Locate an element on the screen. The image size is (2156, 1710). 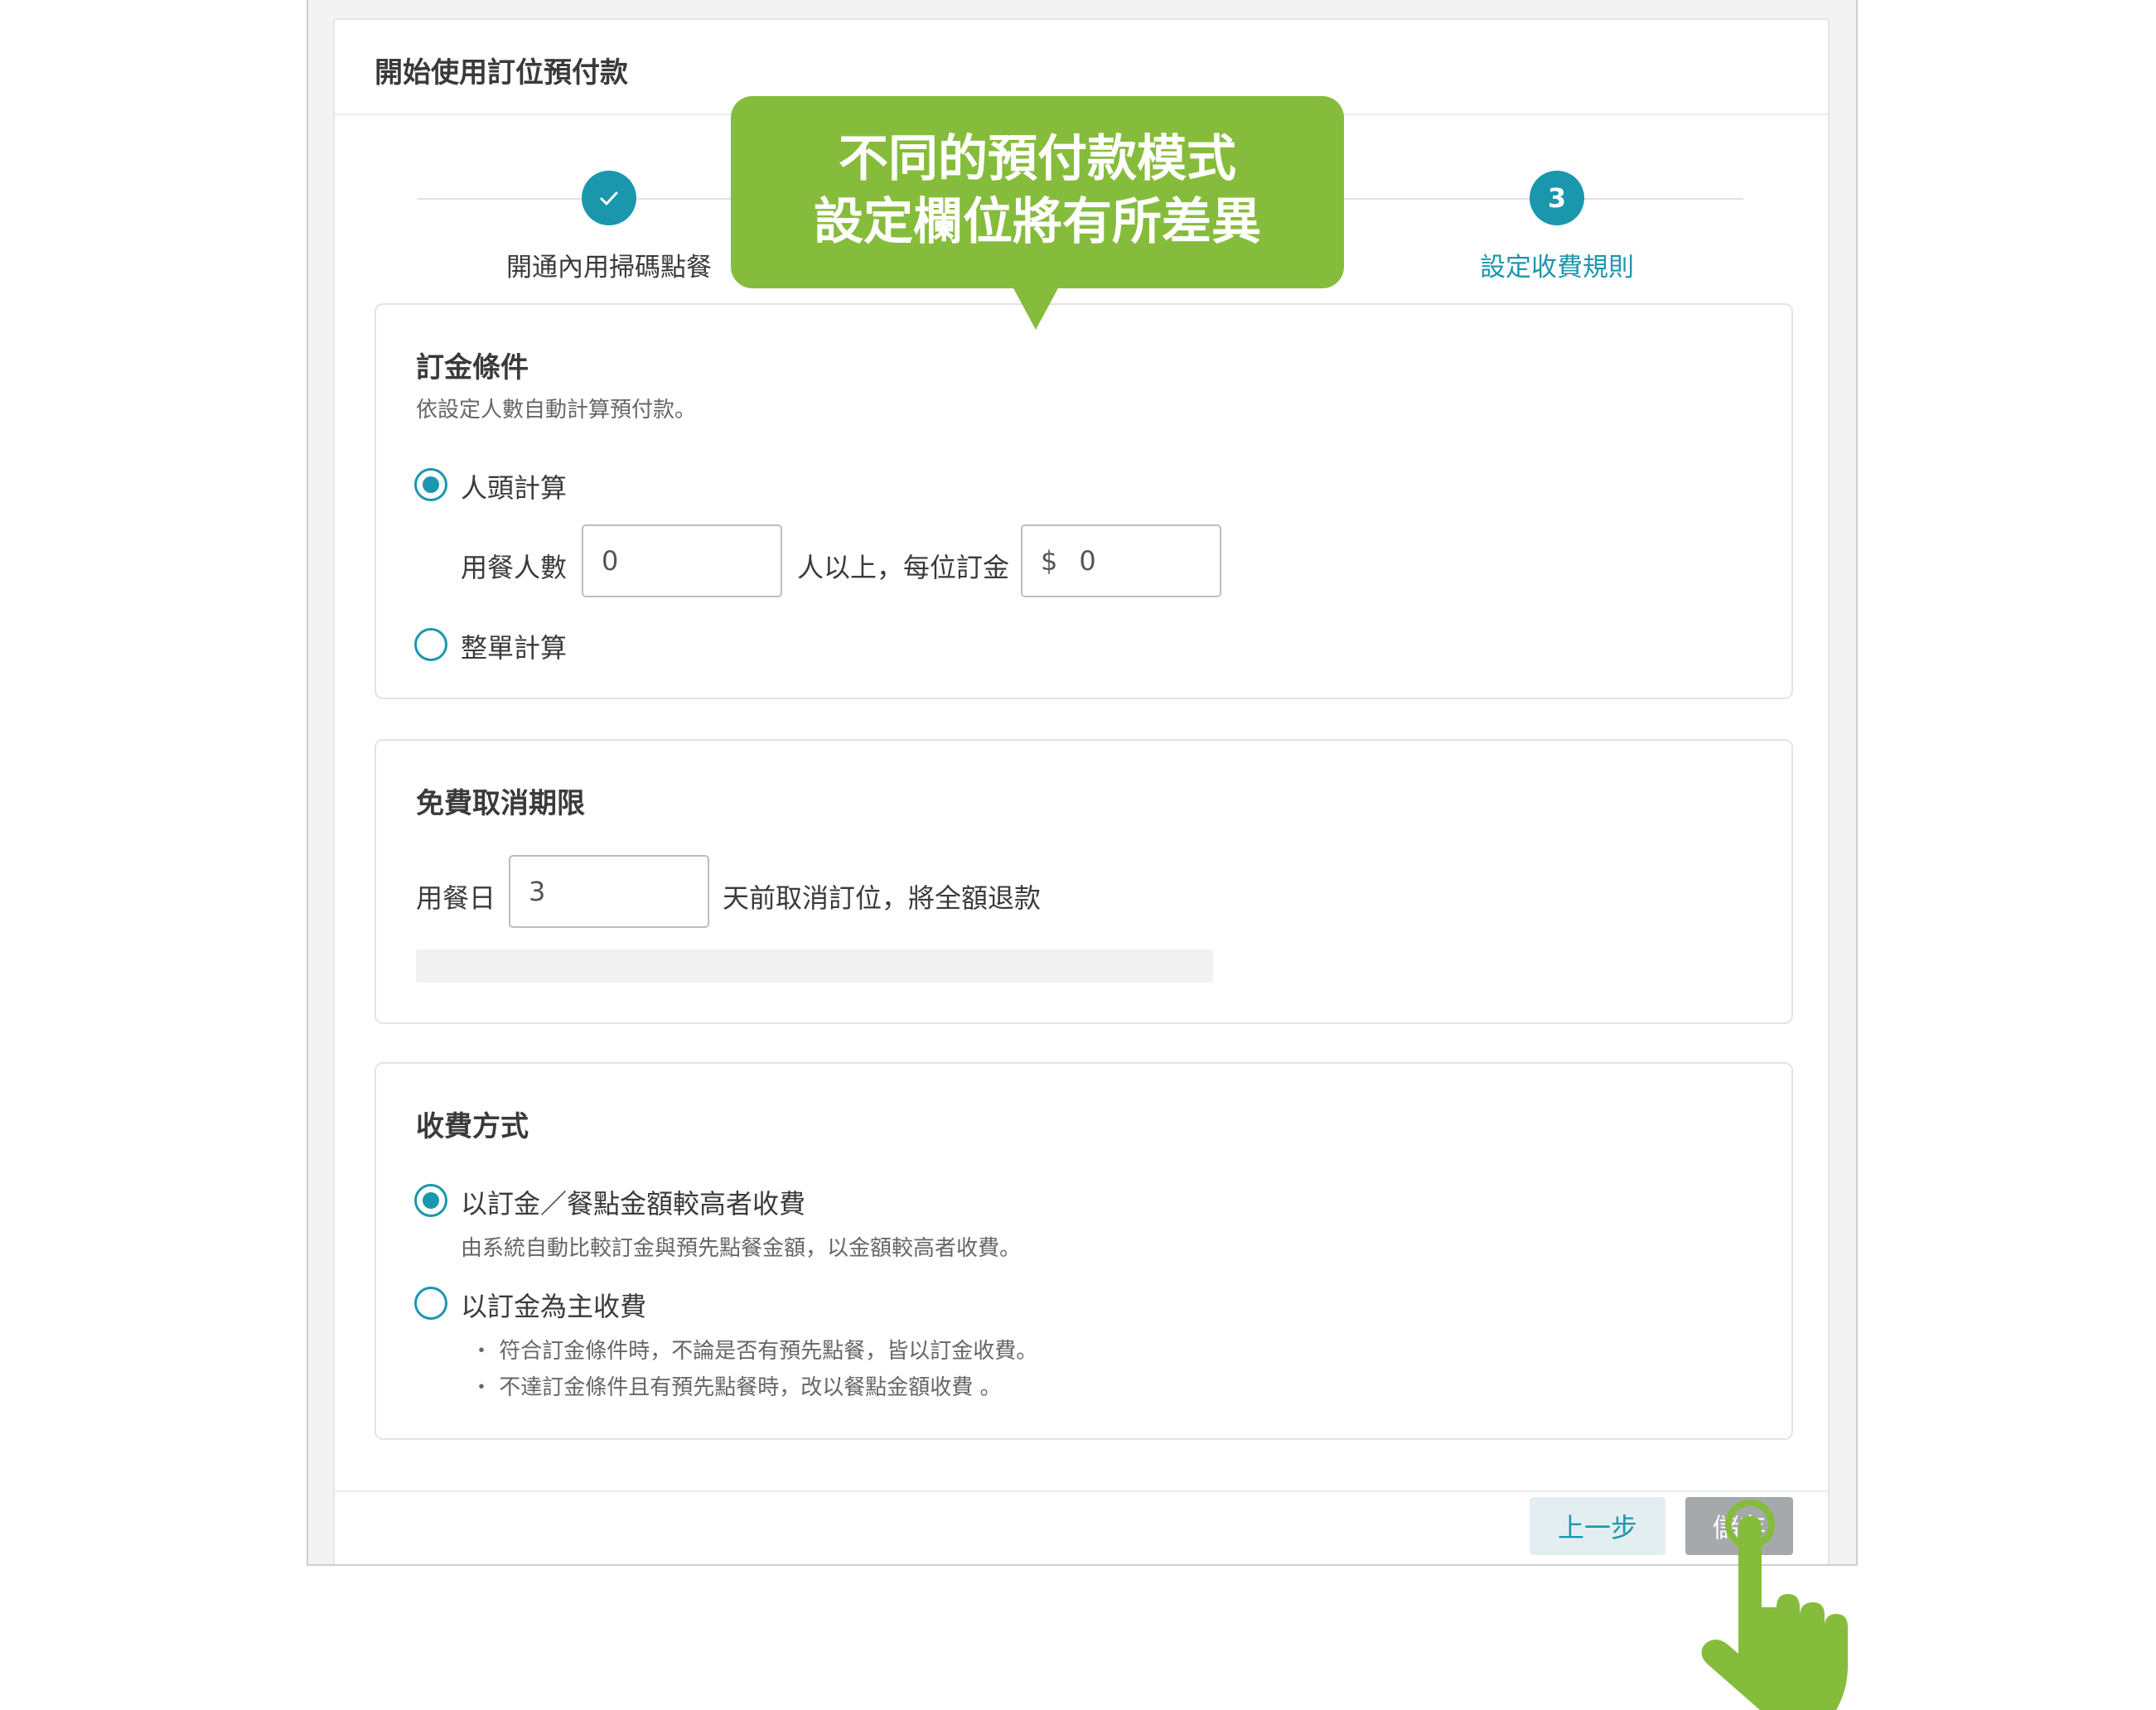
charge-higher-label: 以訂金／餐點金額較高者收費 is located at coordinates (633, 1204).